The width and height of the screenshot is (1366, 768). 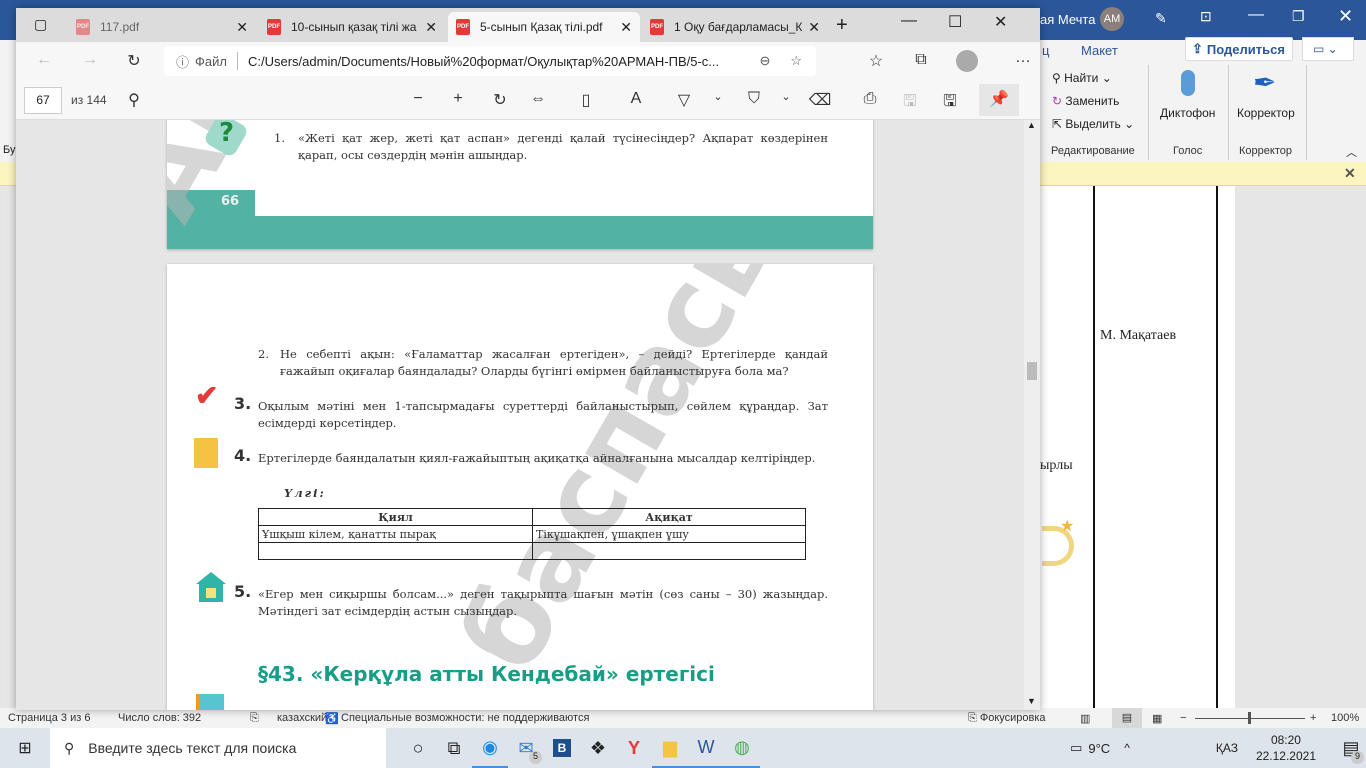 What do you see at coordinates (454, 748) in the screenshot?
I see `task-view-icon: ⧉` at bounding box center [454, 748].